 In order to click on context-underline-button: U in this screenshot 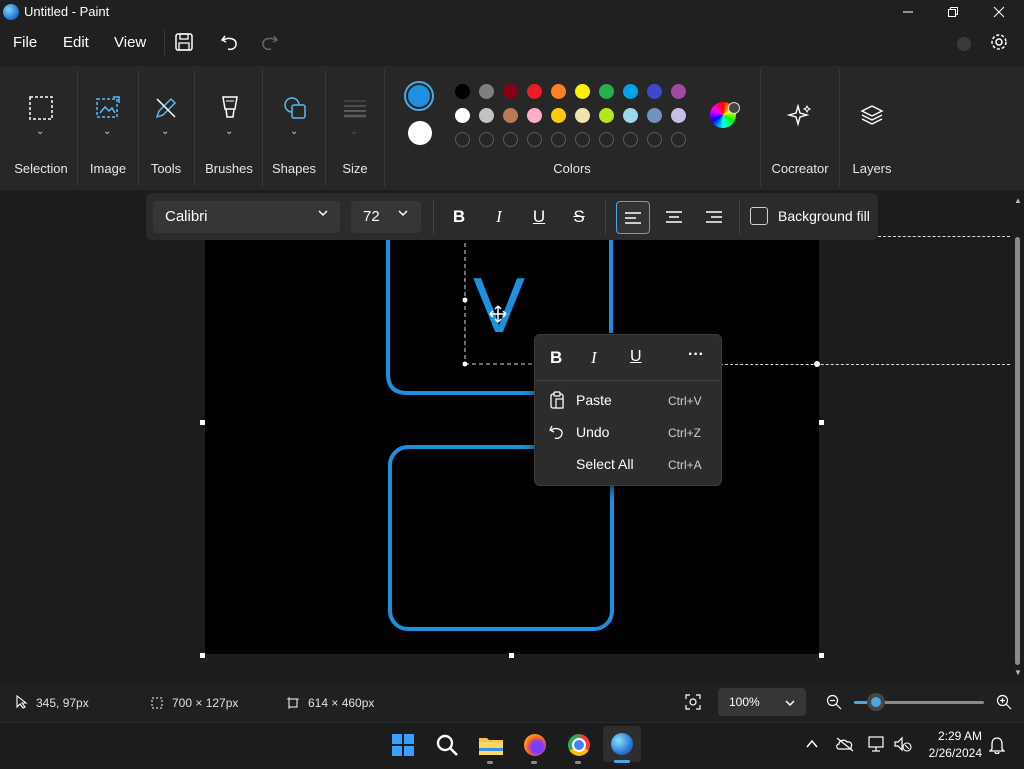, I will do `click(636, 357)`.